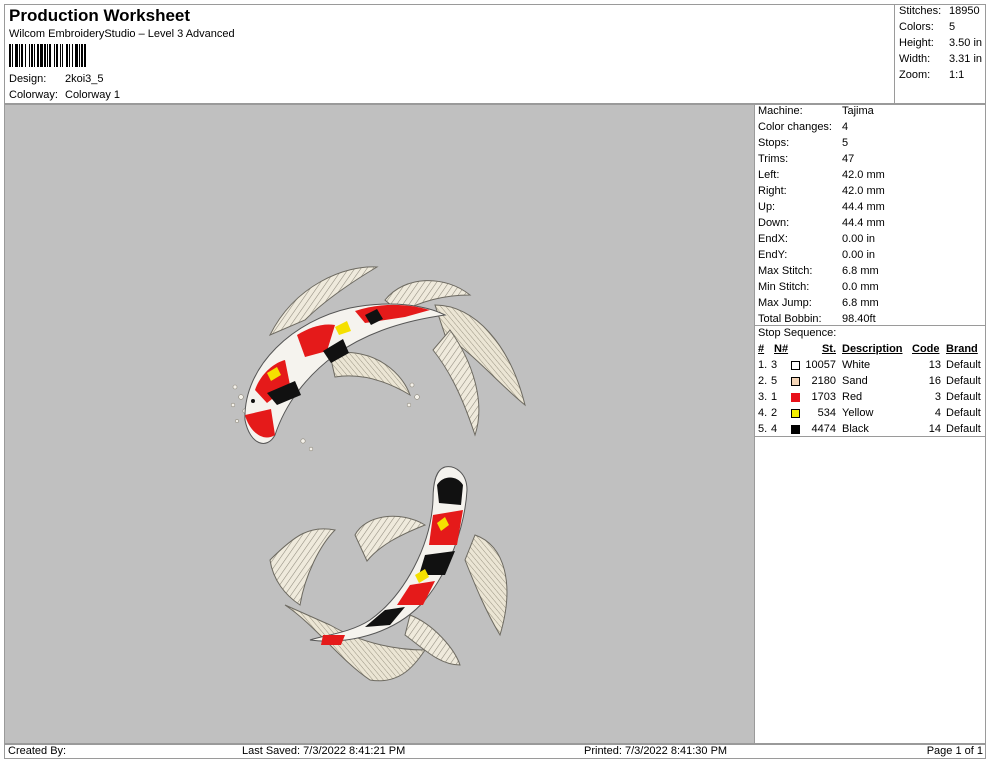 Image resolution: width=990 pixels, height=762 pixels. Describe the element at coordinates (870, 436) in the screenshot. I see `stop-sequence-end-divider` at that location.